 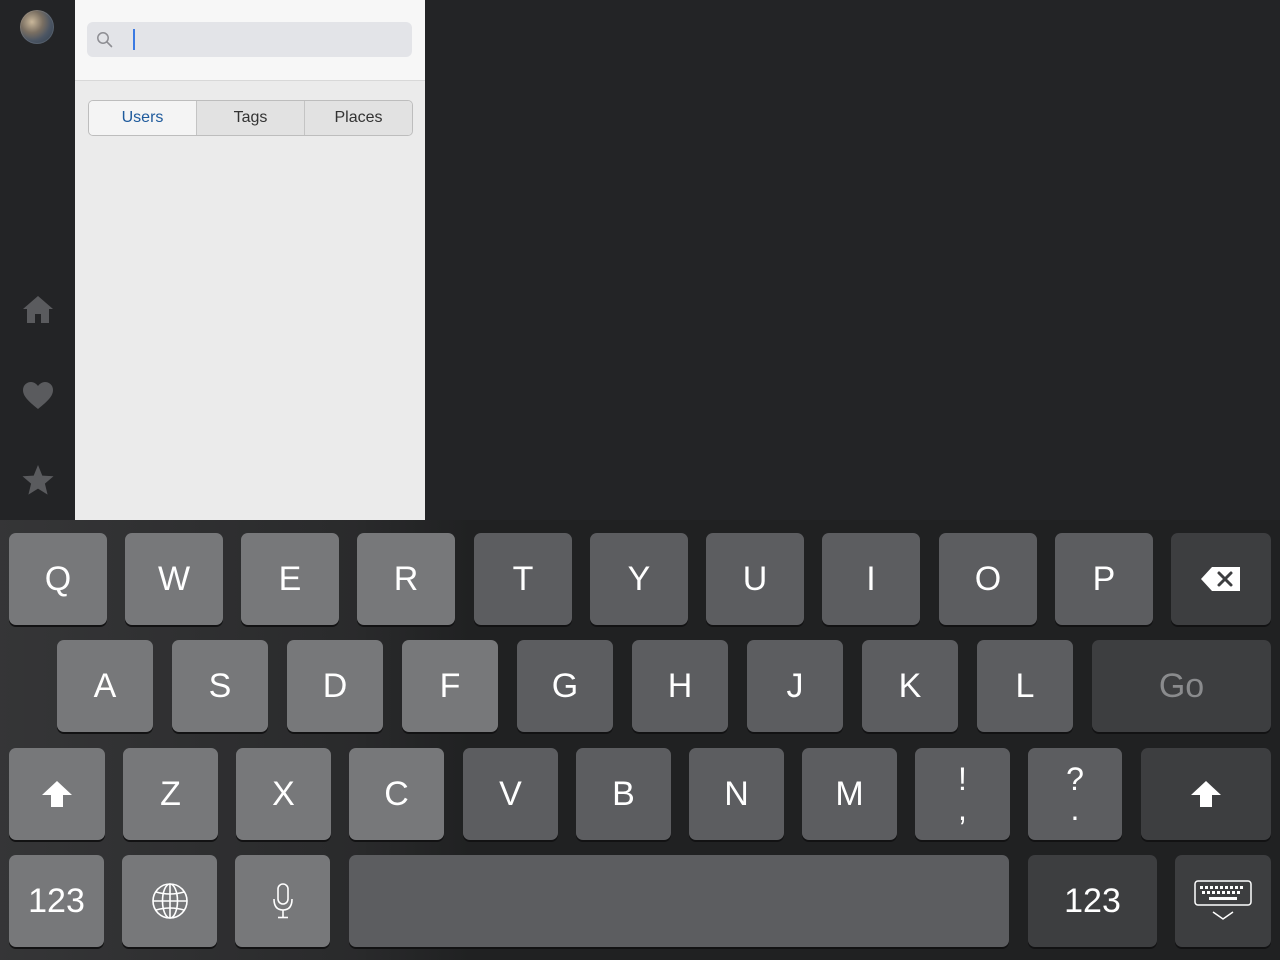 I want to click on key-shift-left, so click(x=57, y=794).